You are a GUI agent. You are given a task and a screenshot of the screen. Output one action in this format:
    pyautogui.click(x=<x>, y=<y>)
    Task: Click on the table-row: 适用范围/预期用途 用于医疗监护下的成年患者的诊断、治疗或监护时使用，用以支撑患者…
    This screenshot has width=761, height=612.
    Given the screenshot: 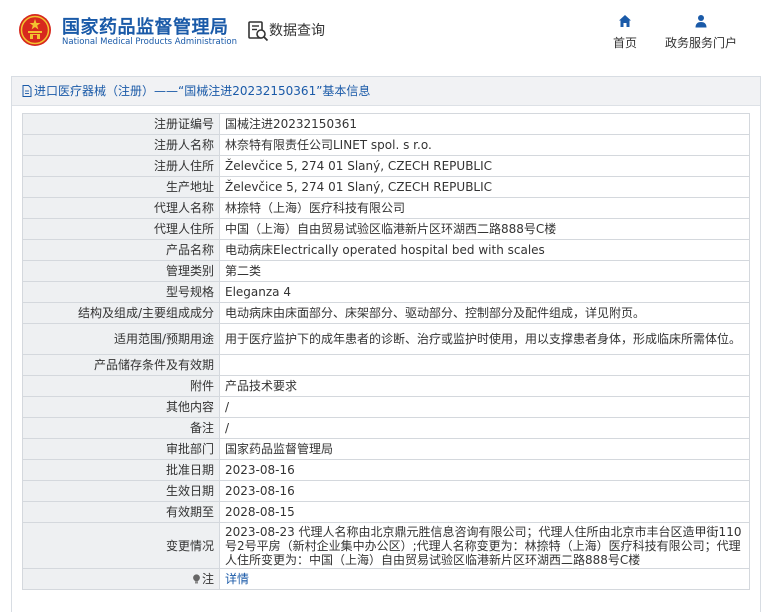 What is the action you would take?
    pyautogui.click(x=386, y=339)
    